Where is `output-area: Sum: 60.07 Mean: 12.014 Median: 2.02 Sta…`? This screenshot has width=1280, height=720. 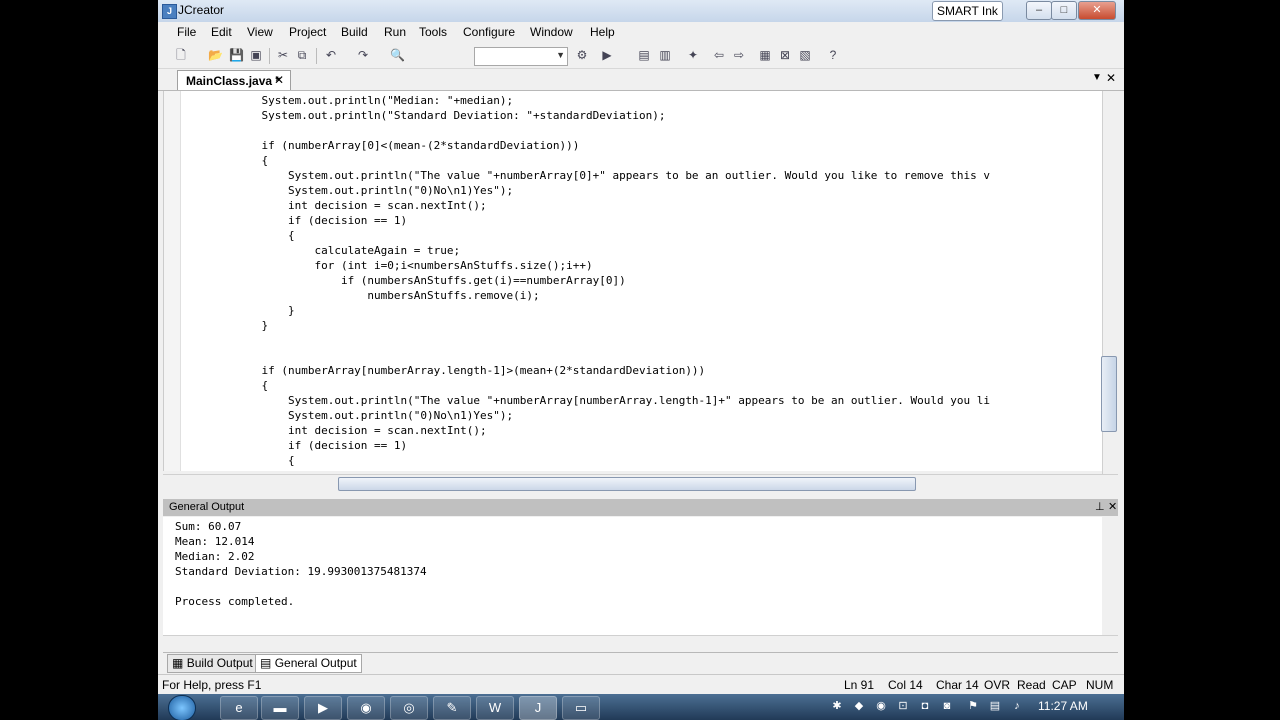
output-area: Sum: 60.07 Mean: 12.014 Median: 2.02 Sta… is located at coordinates (632, 576).